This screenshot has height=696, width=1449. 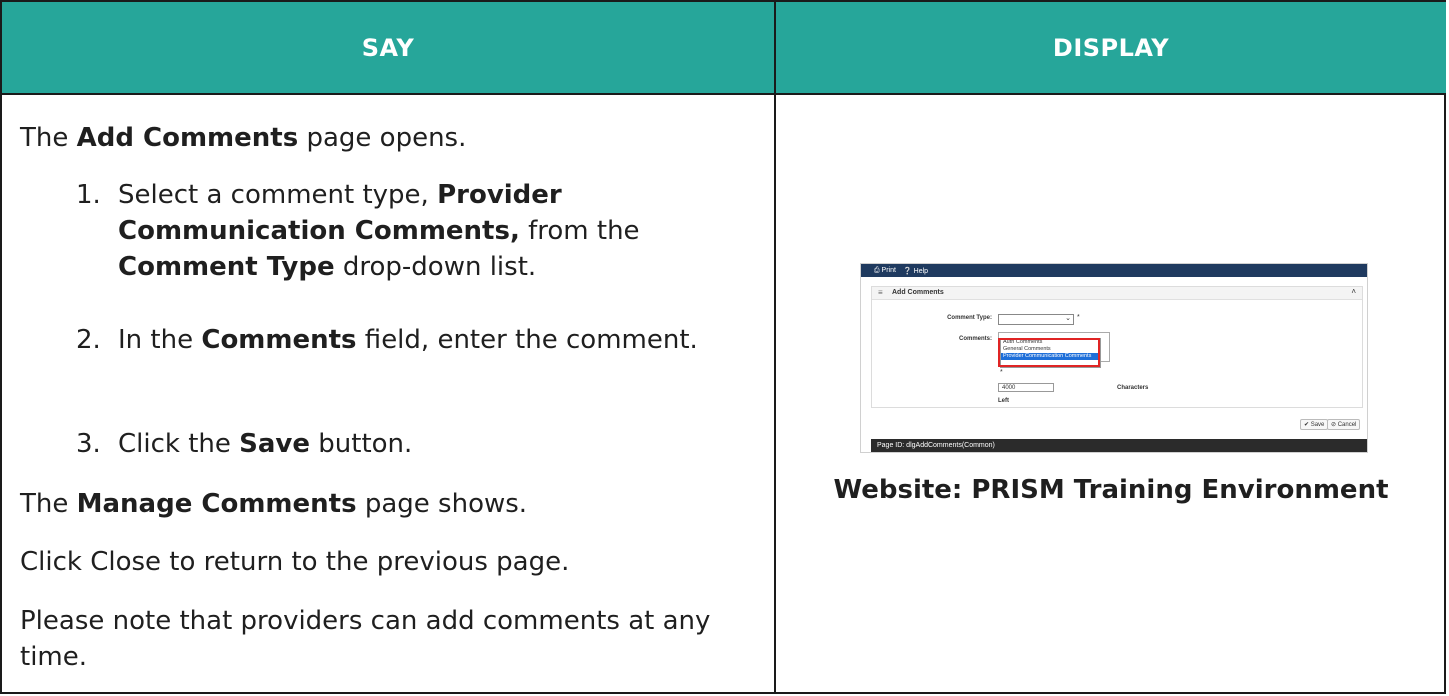 I want to click on cancel-button: ⊘ Cancel, so click(x=1344, y=424).